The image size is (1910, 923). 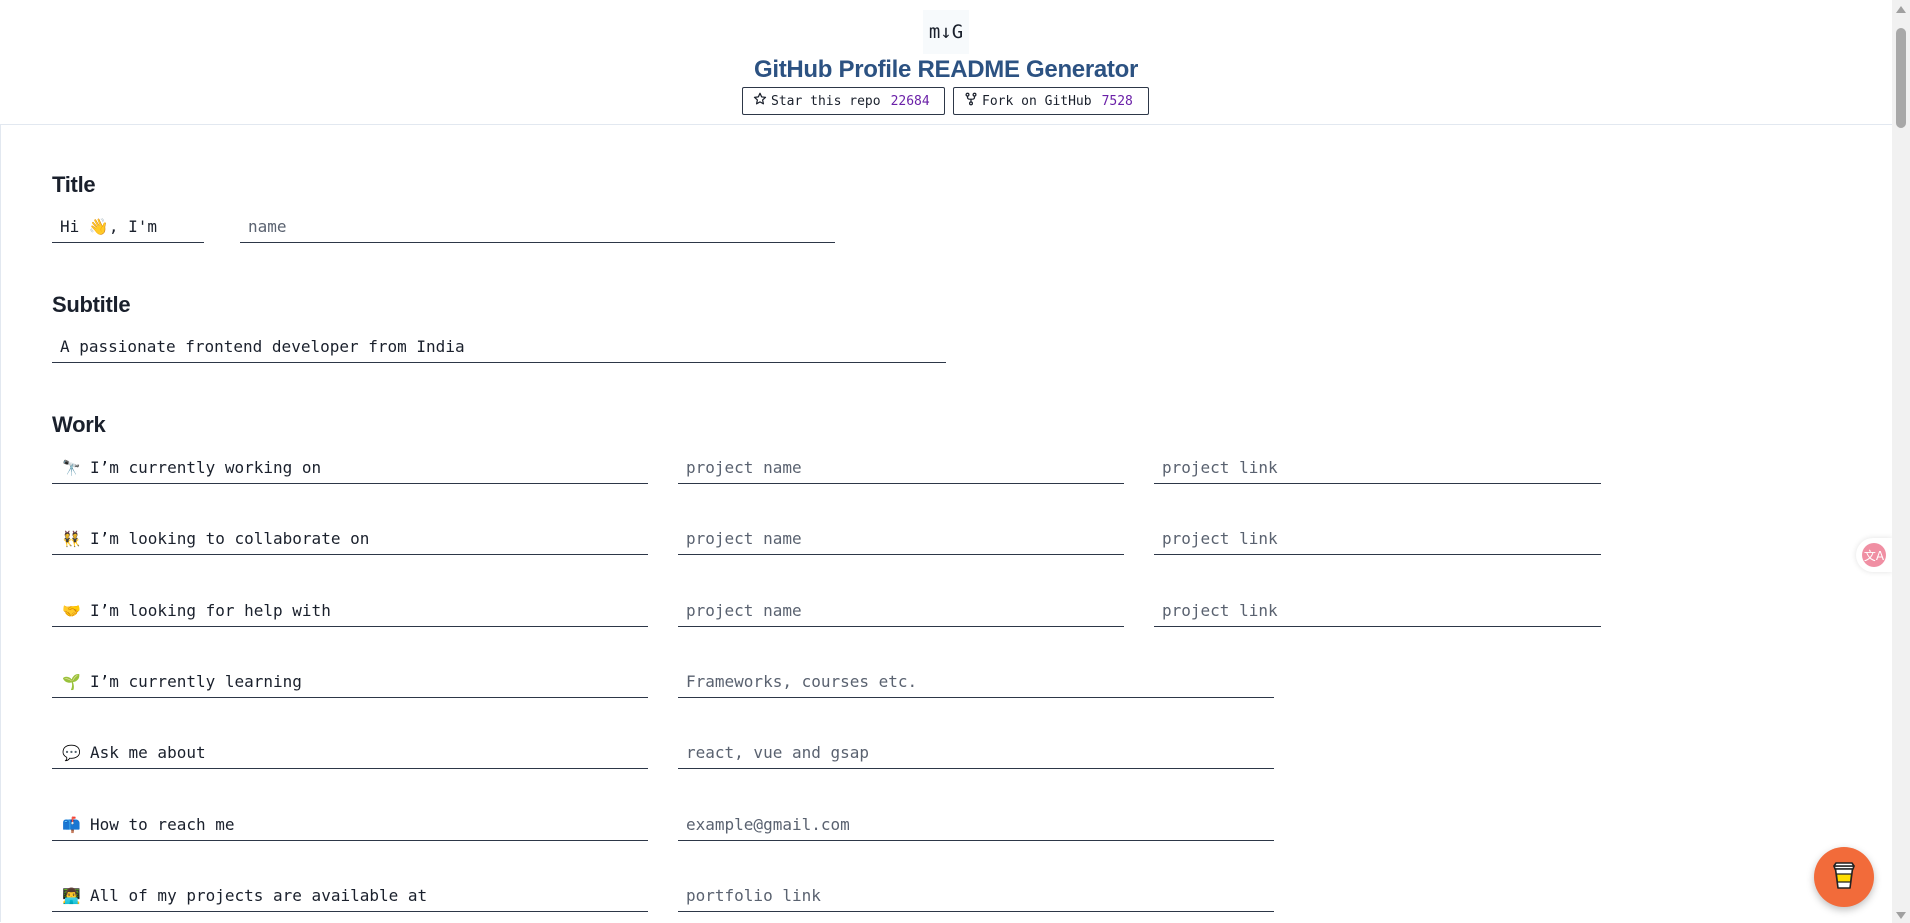 What do you see at coordinates (1037, 101) in the screenshot?
I see `fork-github-label: Fork on GitHub` at bounding box center [1037, 101].